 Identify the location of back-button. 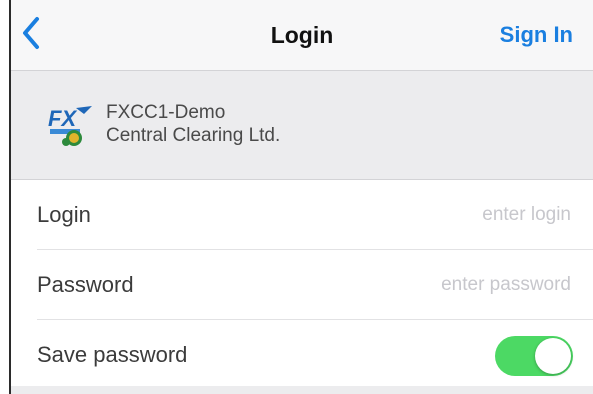
(34, 33).